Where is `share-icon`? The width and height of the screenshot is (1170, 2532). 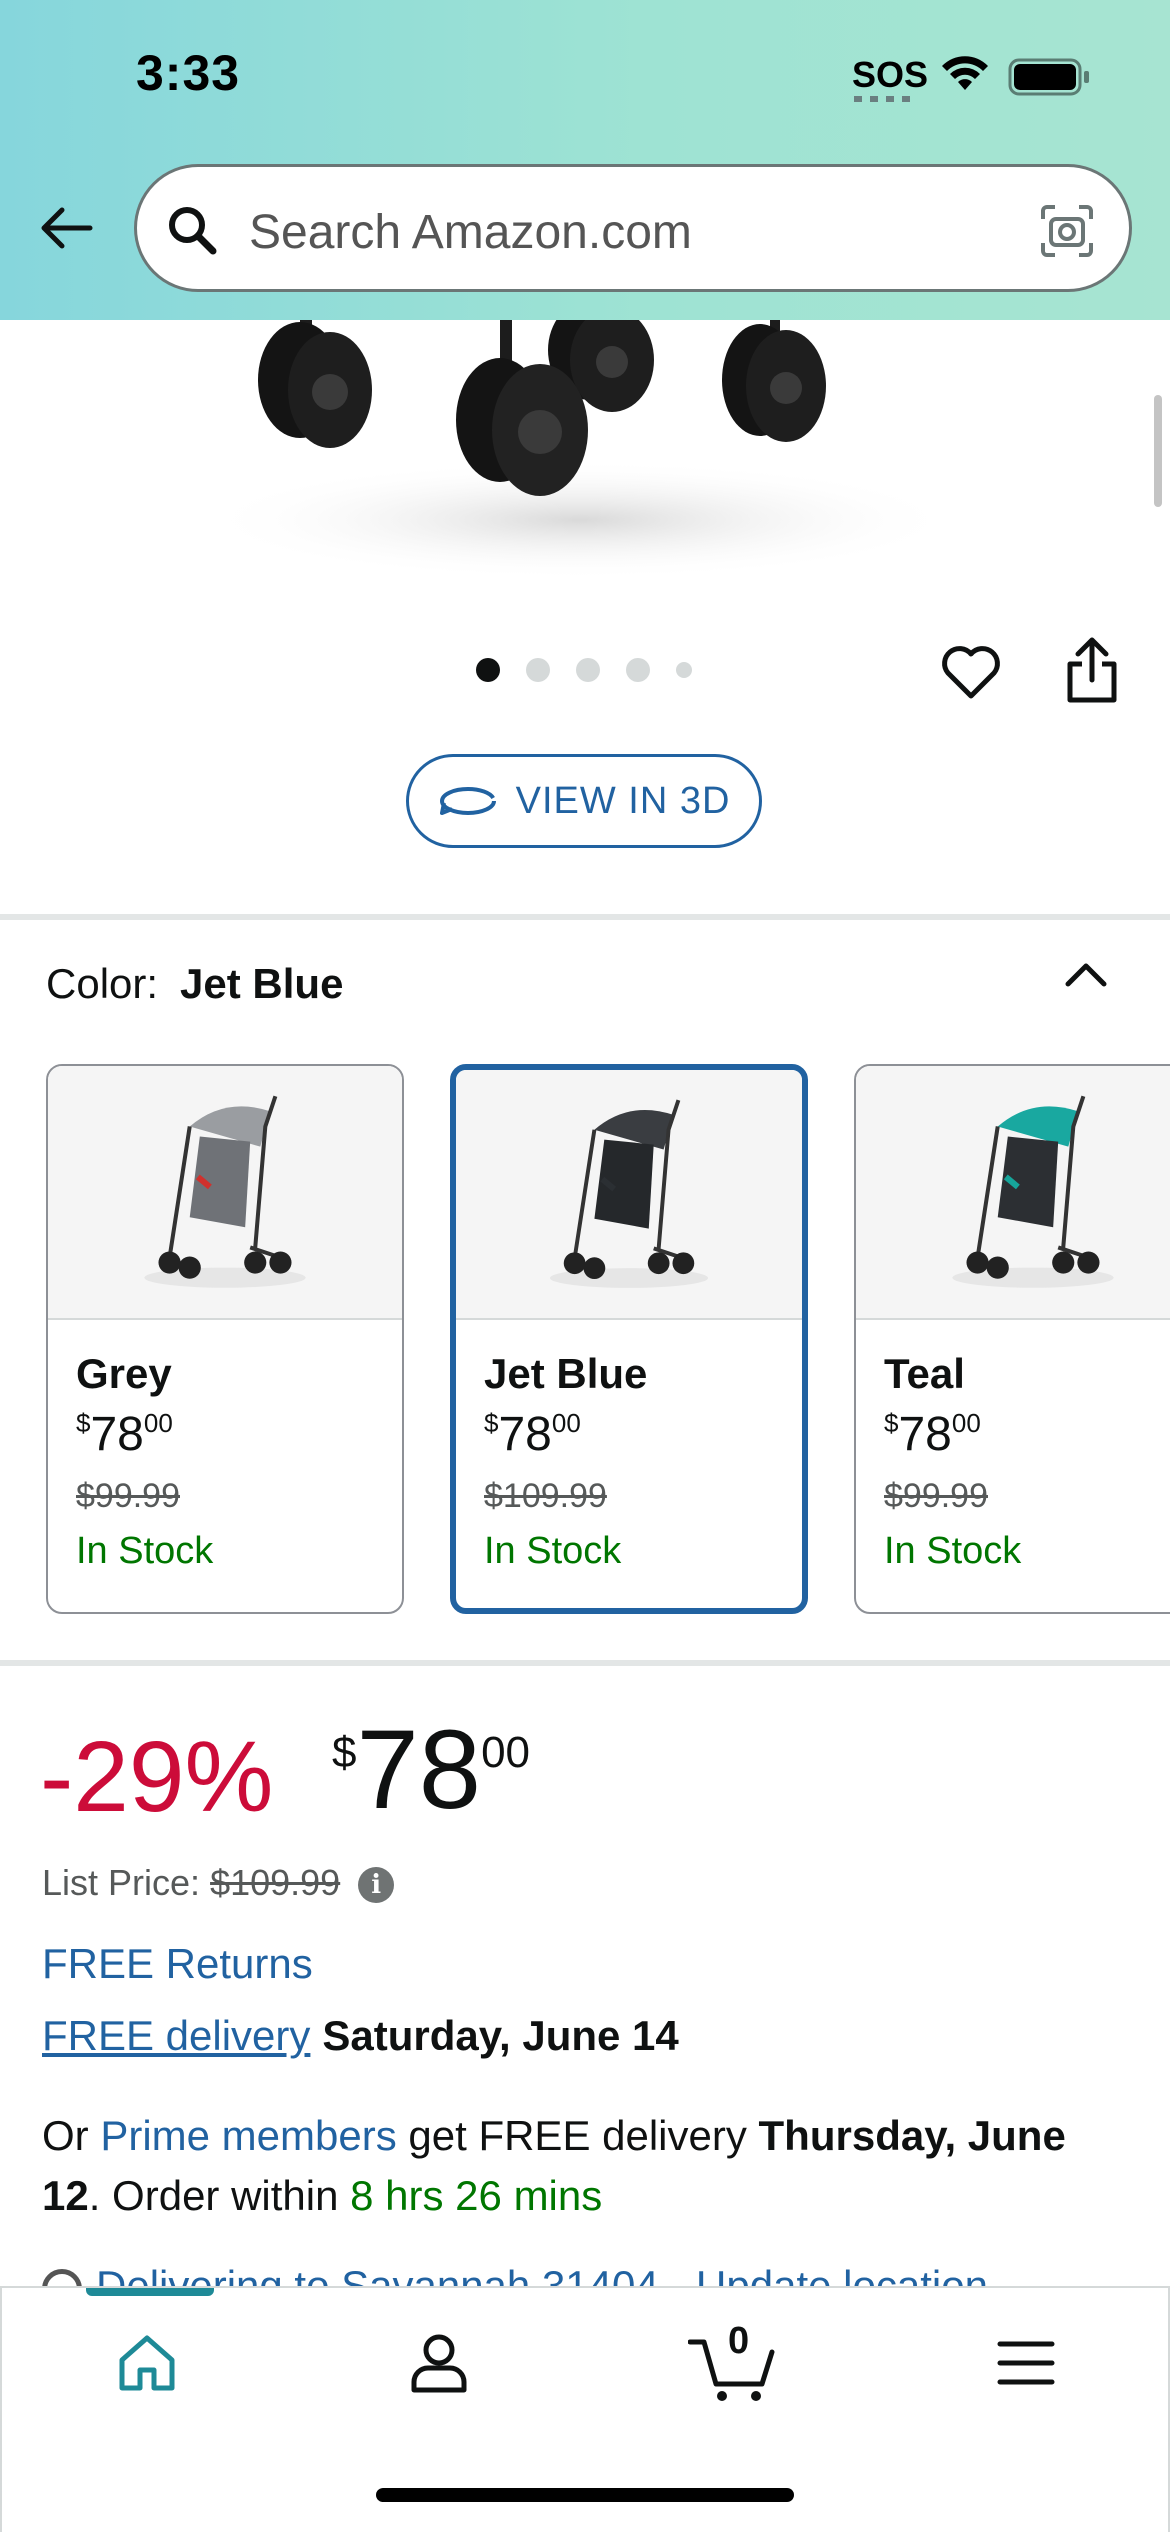 share-icon is located at coordinates (1092, 671).